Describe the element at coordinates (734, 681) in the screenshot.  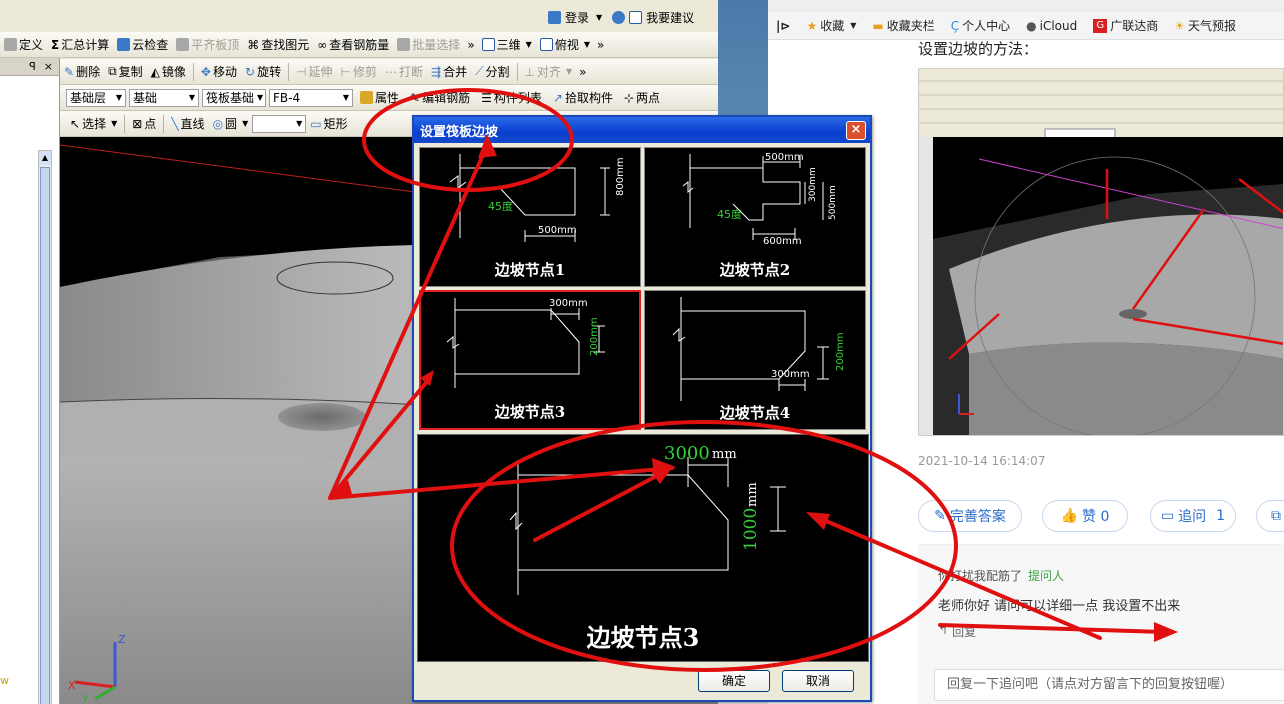
I see `ok-button: 确定` at that location.